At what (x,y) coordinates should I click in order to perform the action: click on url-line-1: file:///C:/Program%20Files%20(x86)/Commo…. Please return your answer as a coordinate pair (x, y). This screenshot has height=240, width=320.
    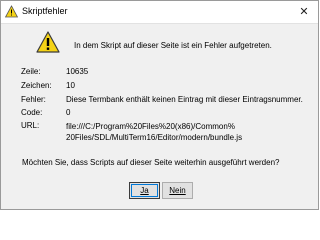
    Looking at the image, I should click on (150, 126).